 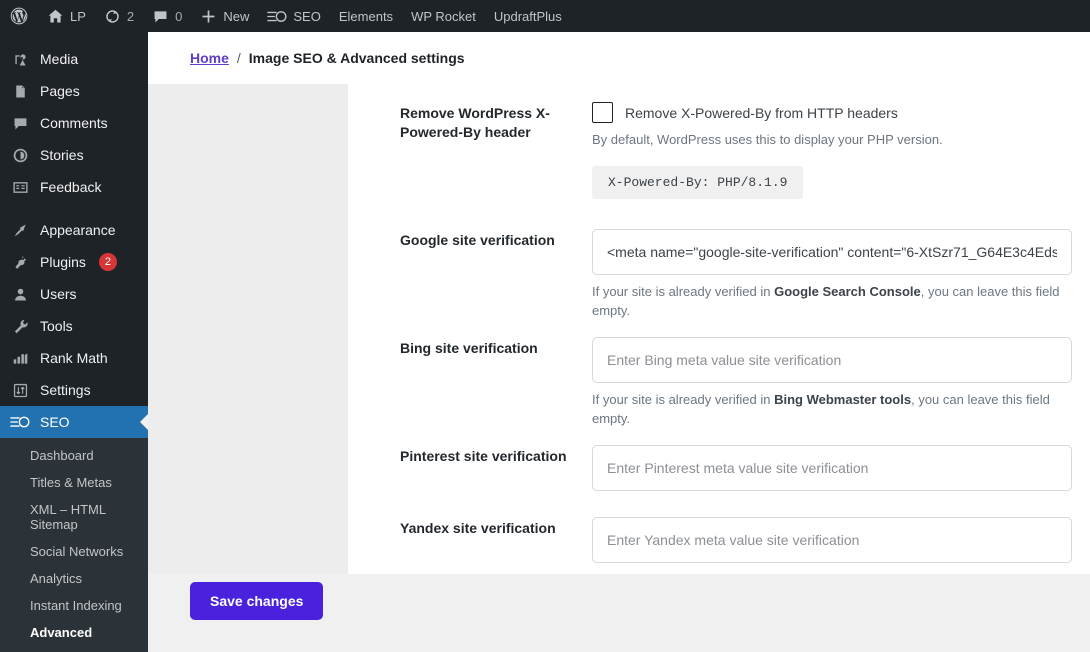 What do you see at coordinates (107, 262) in the screenshot?
I see `plugins-update-badge: 2` at bounding box center [107, 262].